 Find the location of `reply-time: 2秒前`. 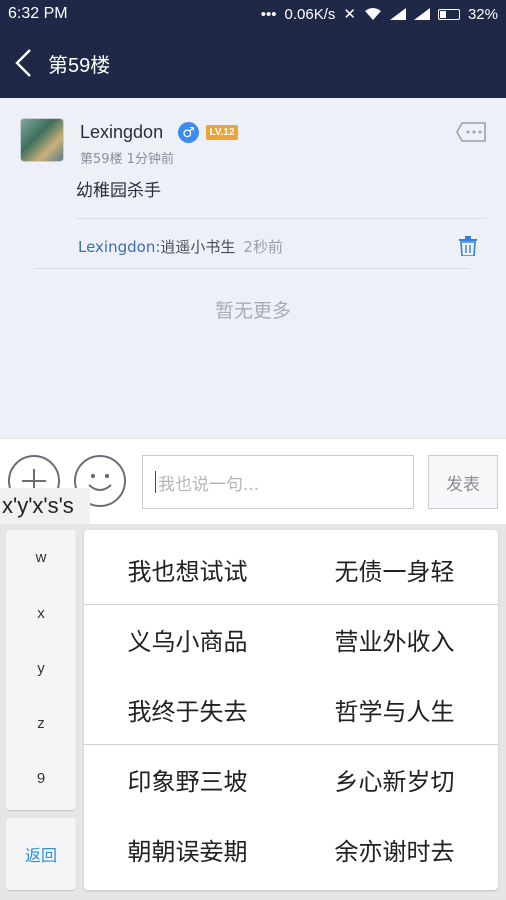

reply-time: 2秒前 is located at coordinates (263, 247).